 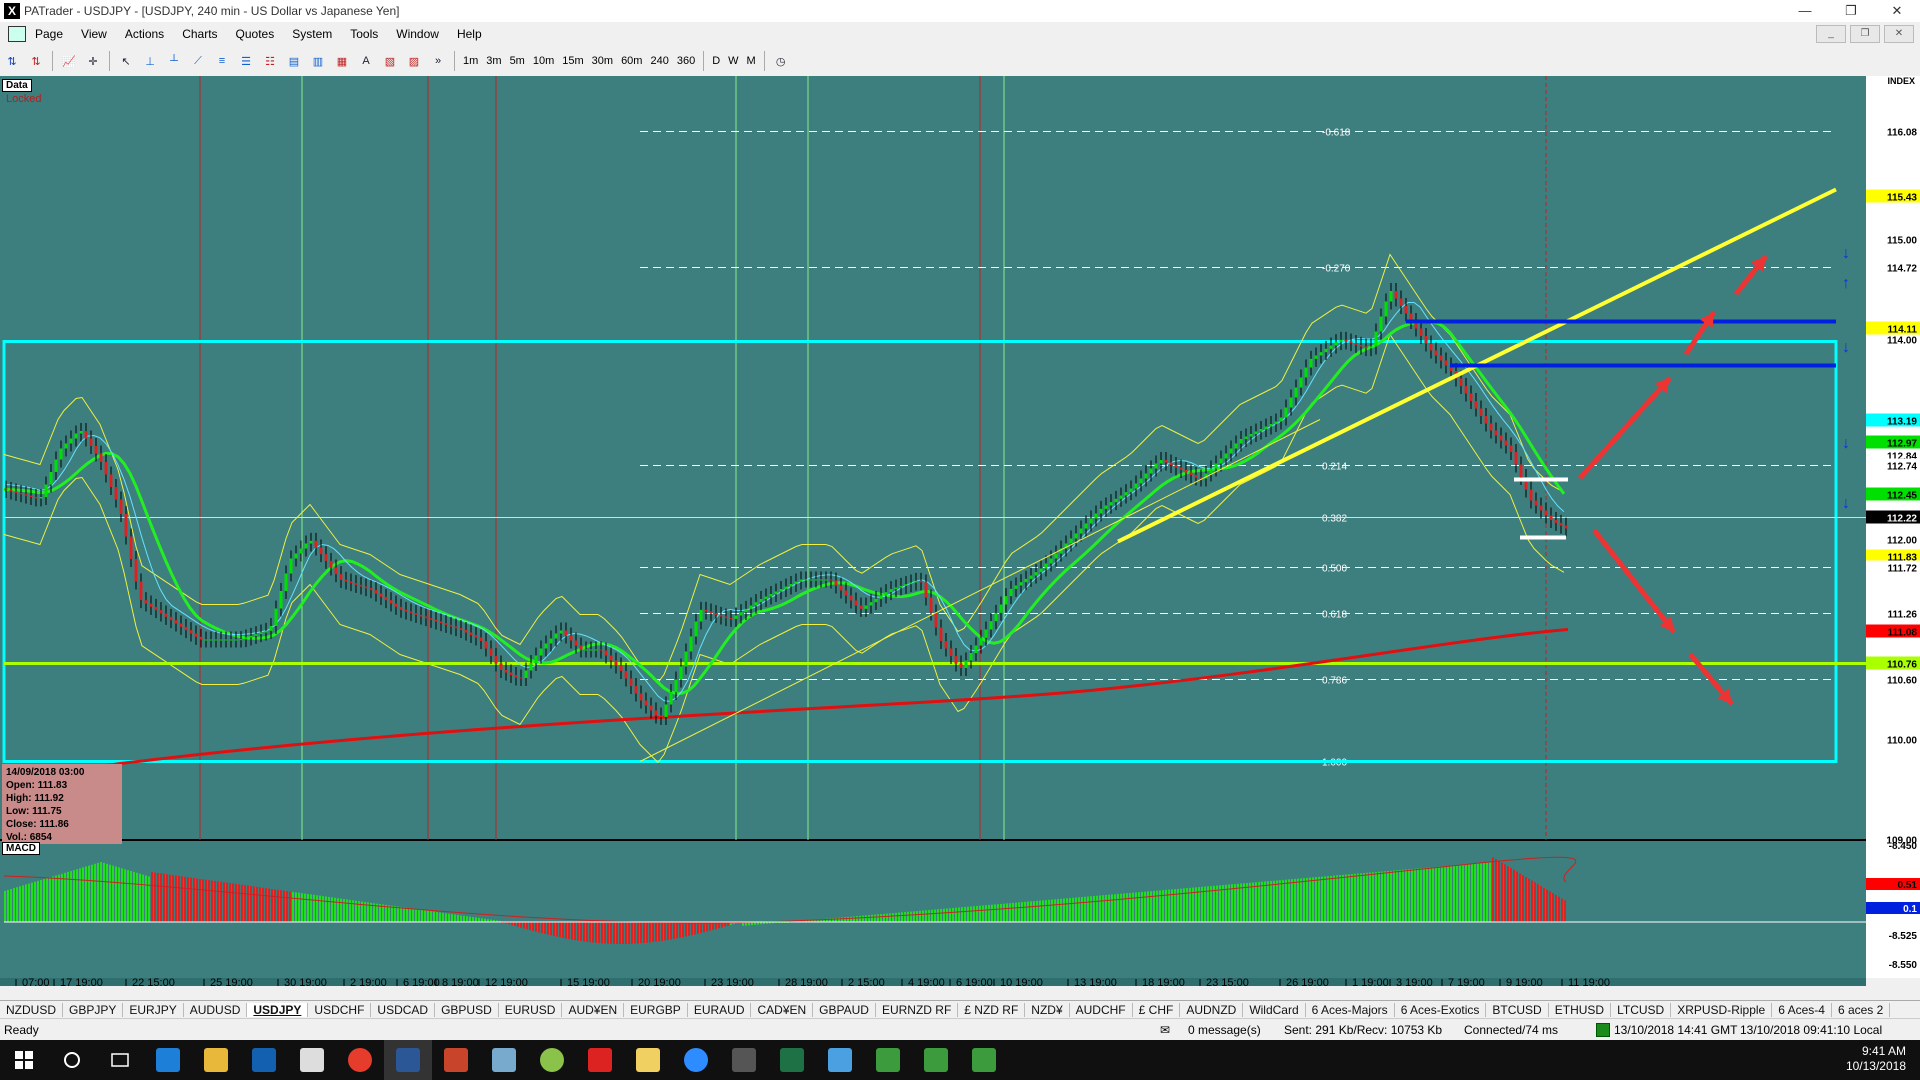 What do you see at coordinates (744, 1060) in the screenshot?
I see `taskbar-calculator` at bounding box center [744, 1060].